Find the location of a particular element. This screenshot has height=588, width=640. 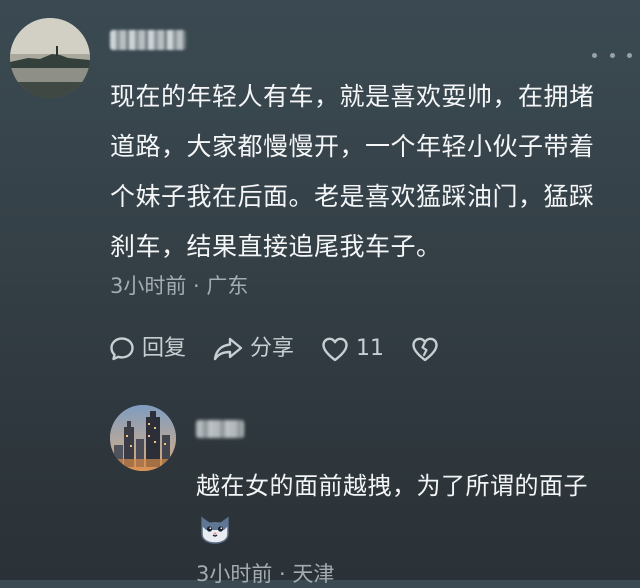

share-button: 分享 is located at coordinates (253, 349).